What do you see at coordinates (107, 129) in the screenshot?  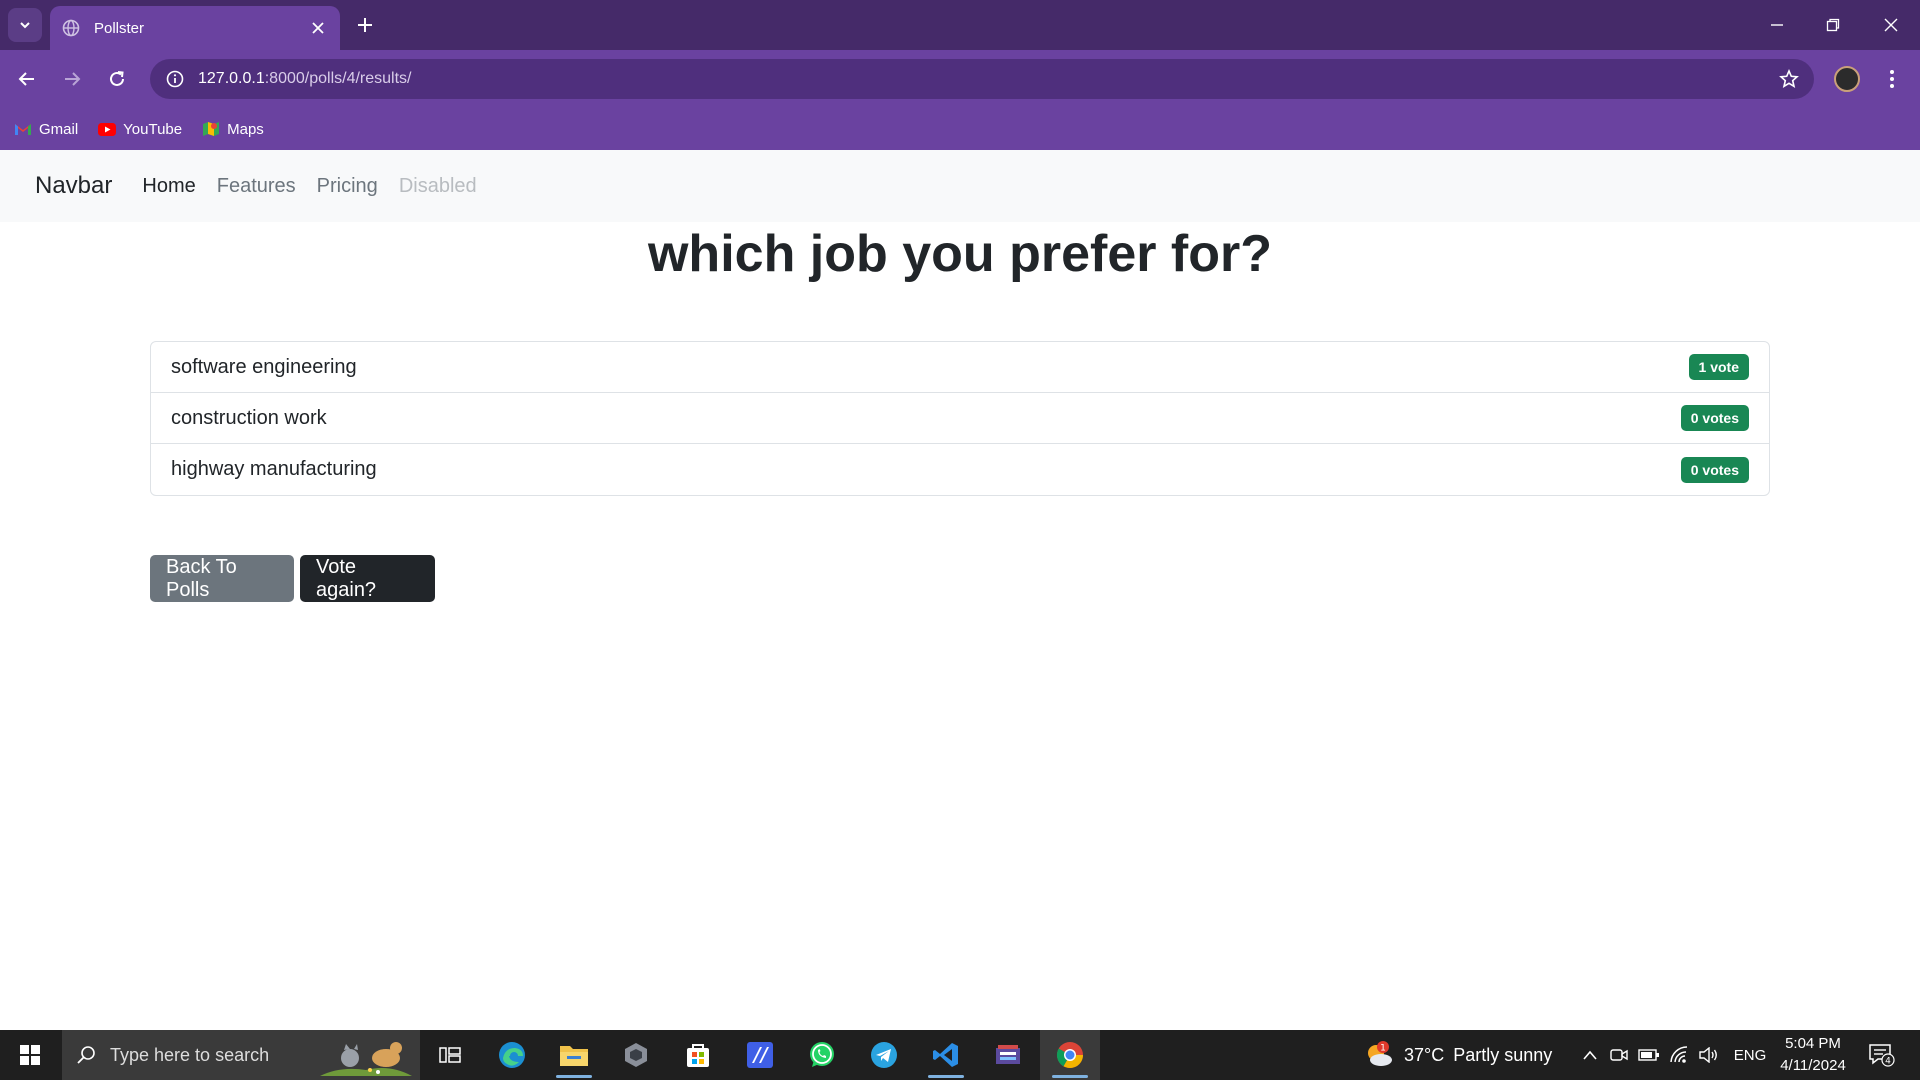 I see `youtube-icon` at bounding box center [107, 129].